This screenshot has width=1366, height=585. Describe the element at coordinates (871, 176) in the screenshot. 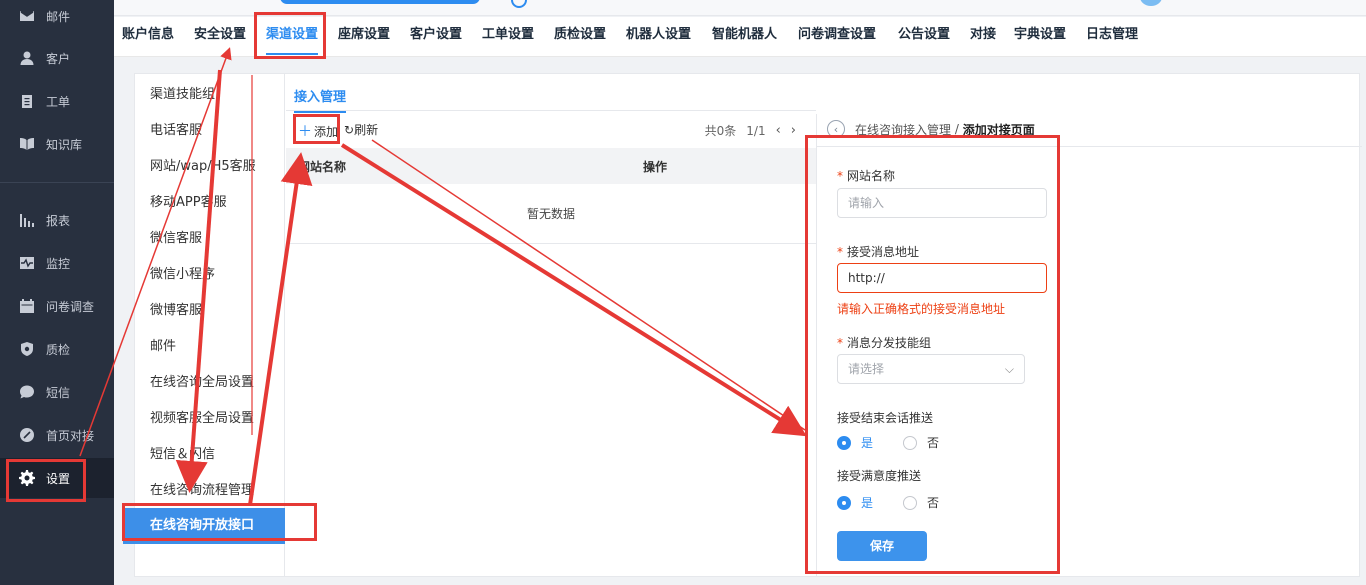

I see `site-name-label-text: 网站名称` at that location.